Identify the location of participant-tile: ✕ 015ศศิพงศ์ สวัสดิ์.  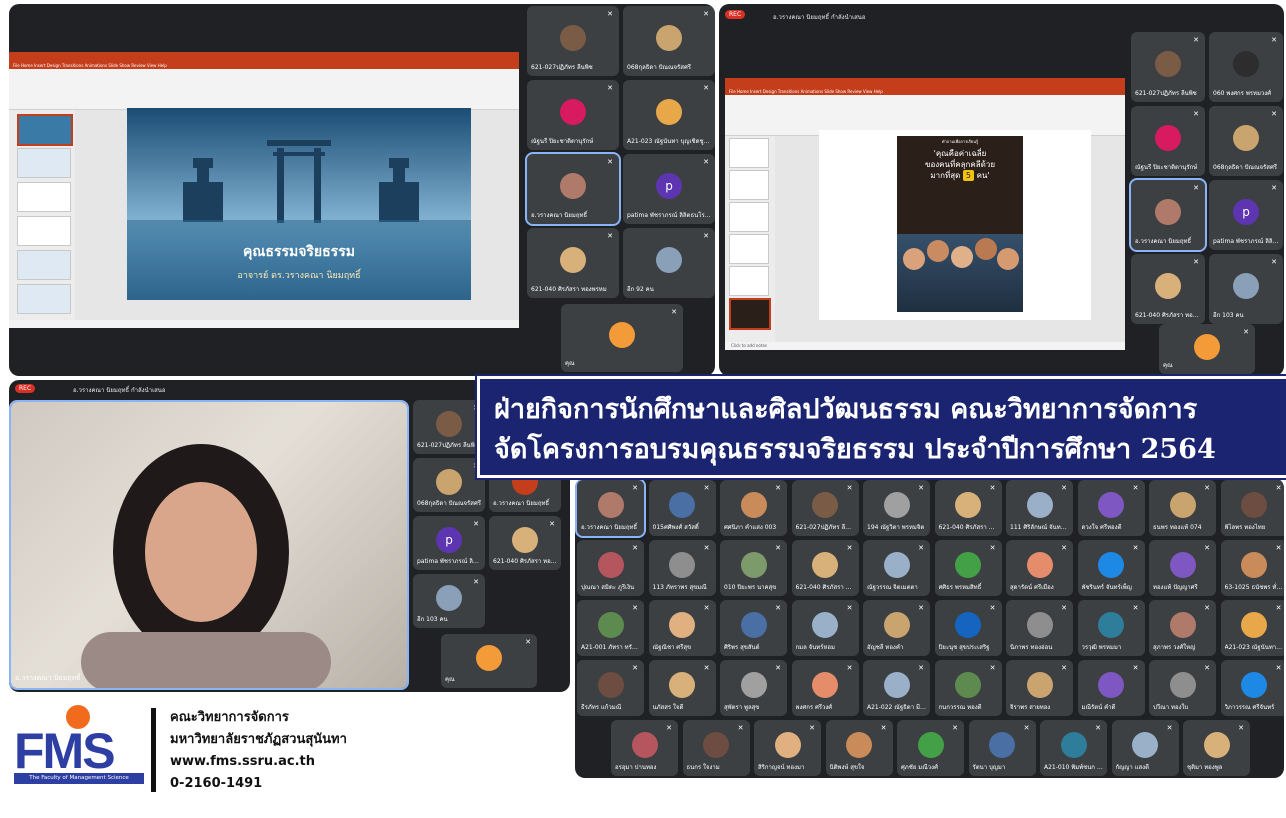
(682, 508).